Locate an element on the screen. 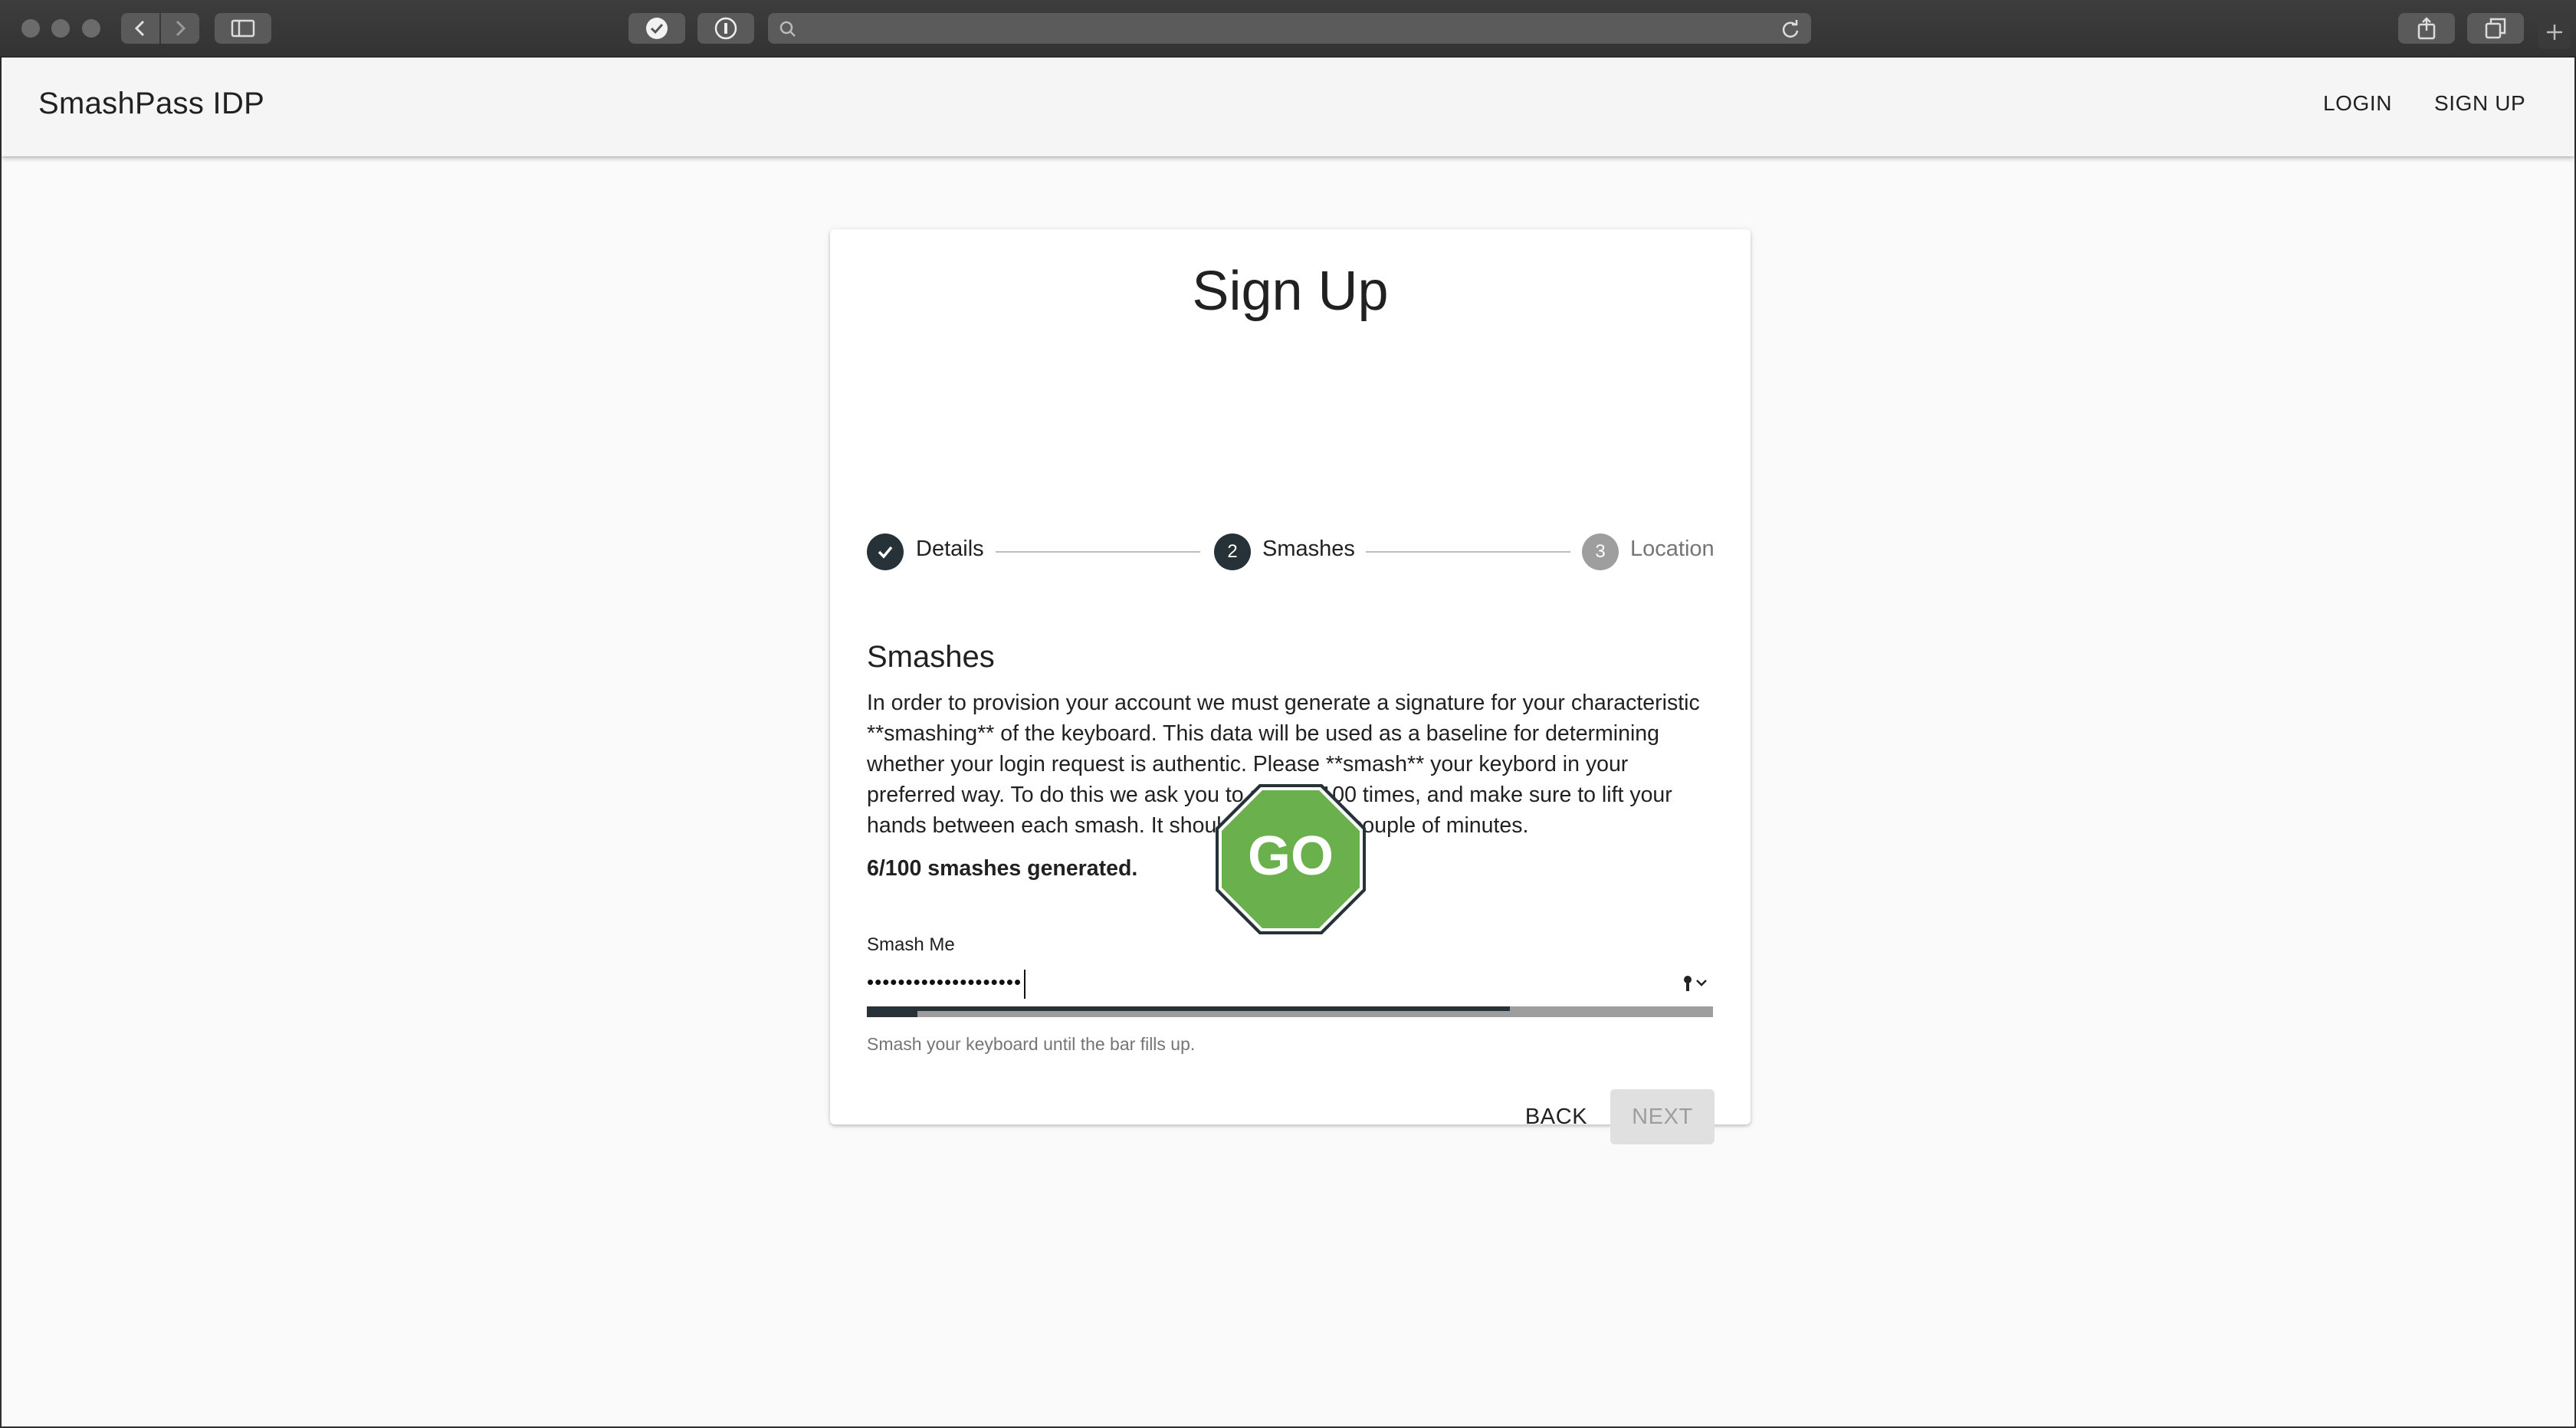 This screenshot has height=1428, width=2576. brand-title: SmashPass IDP is located at coordinates (151, 104).